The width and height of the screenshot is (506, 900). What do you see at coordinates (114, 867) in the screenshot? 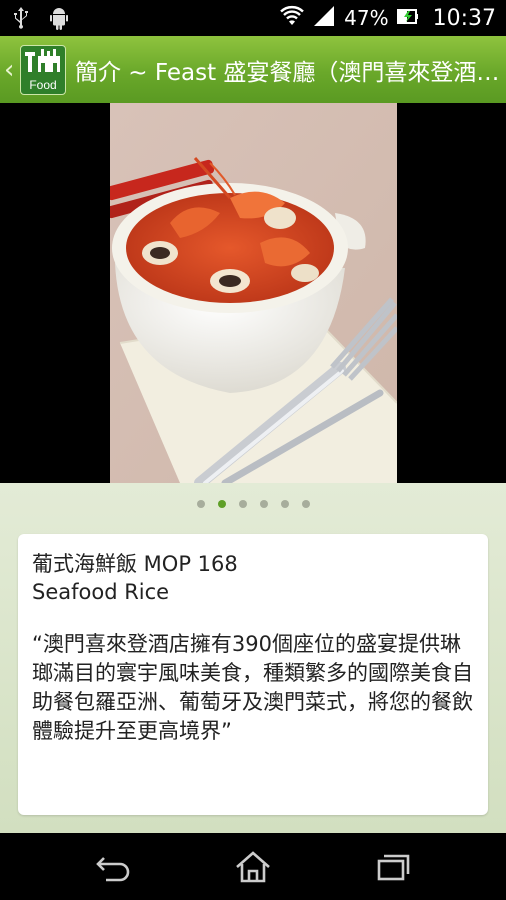
I see `back-icon` at bounding box center [114, 867].